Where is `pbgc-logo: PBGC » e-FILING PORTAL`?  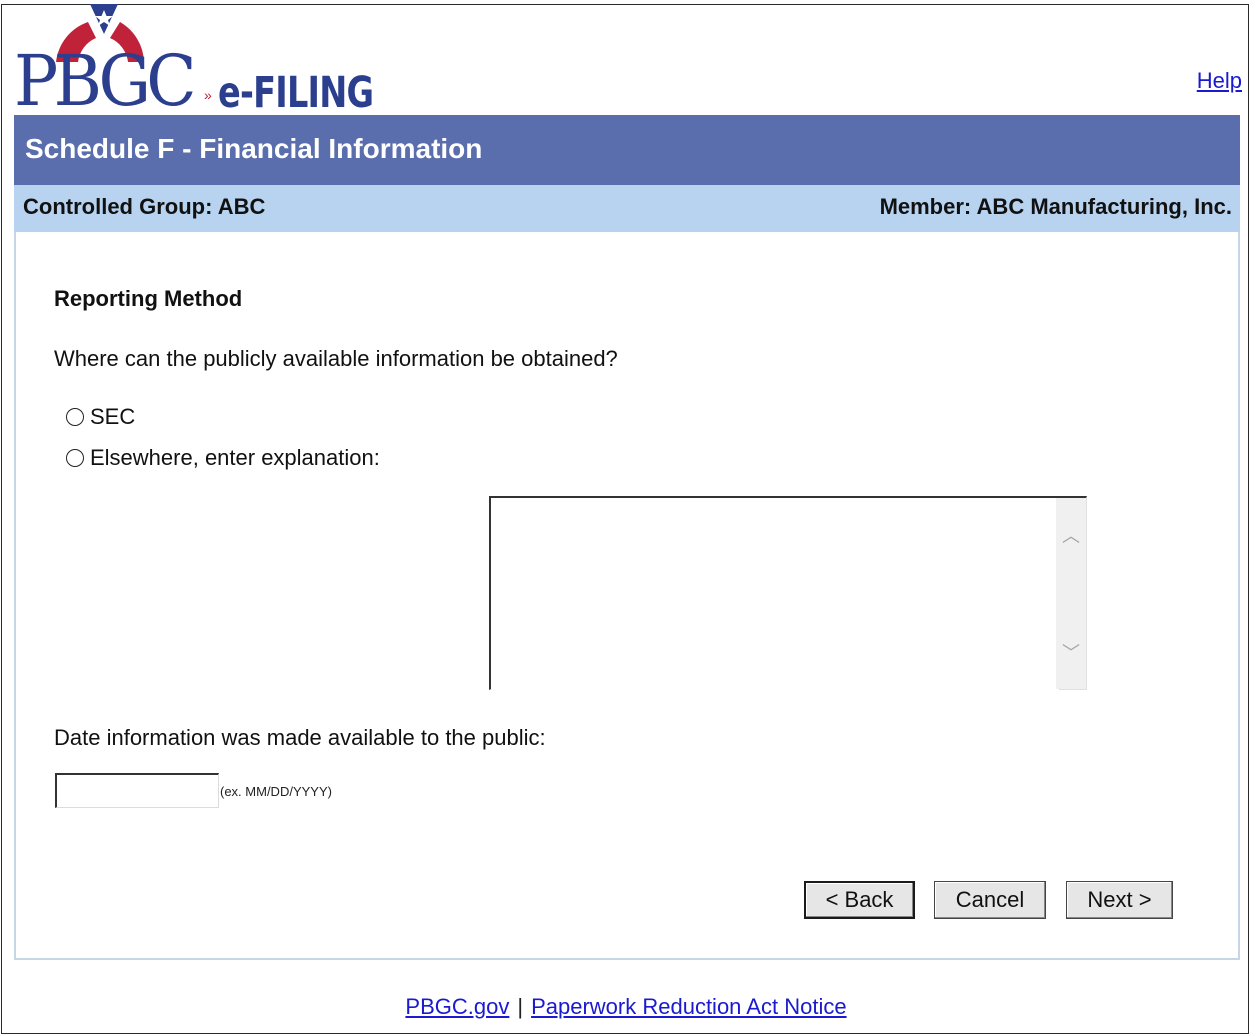 pbgc-logo: PBGC » e-FILING PORTAL is located at coordinates (277, 86).